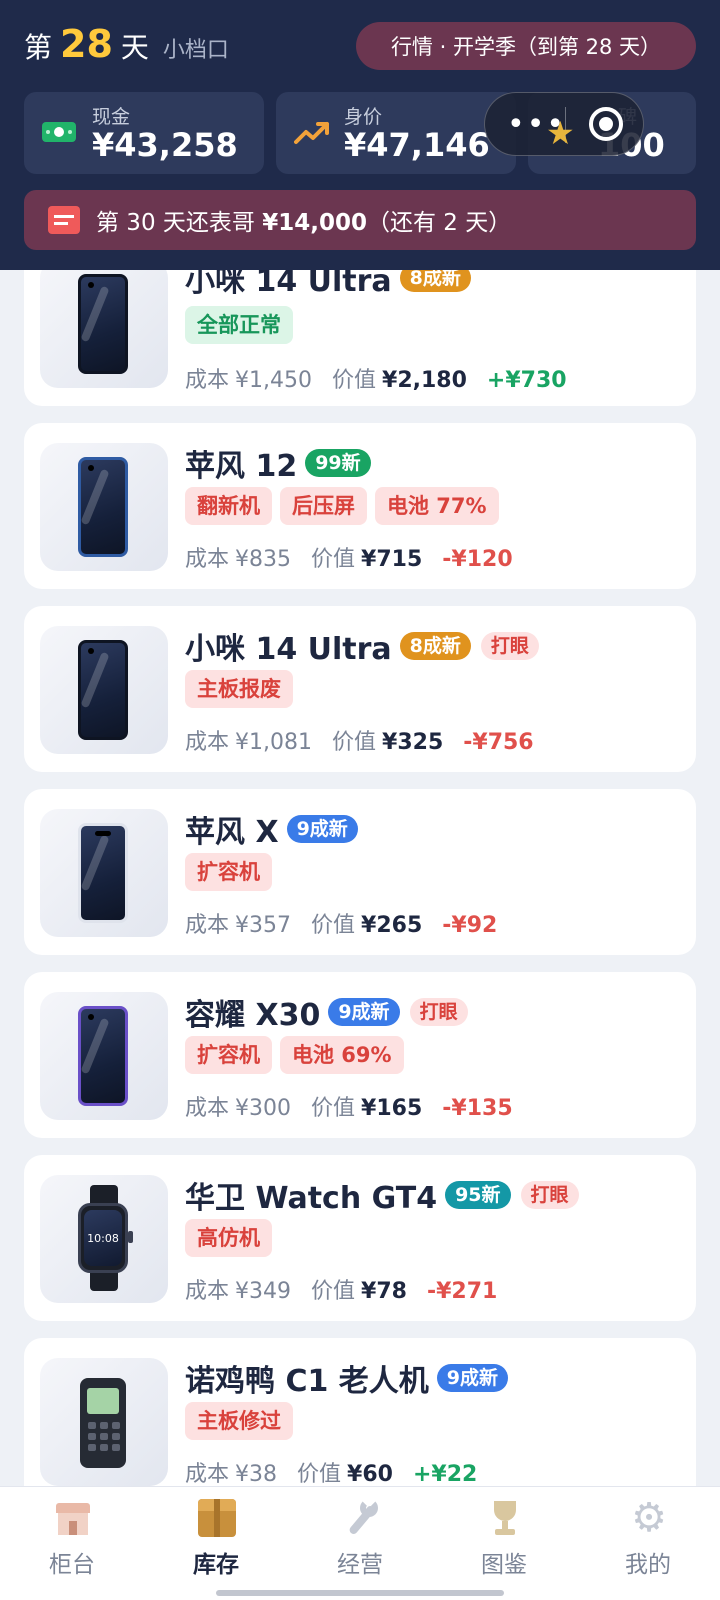 This screenshot has width=720, height=1600. I want to click on item-name: 小咪 14 Ultra, so click(288, 284).